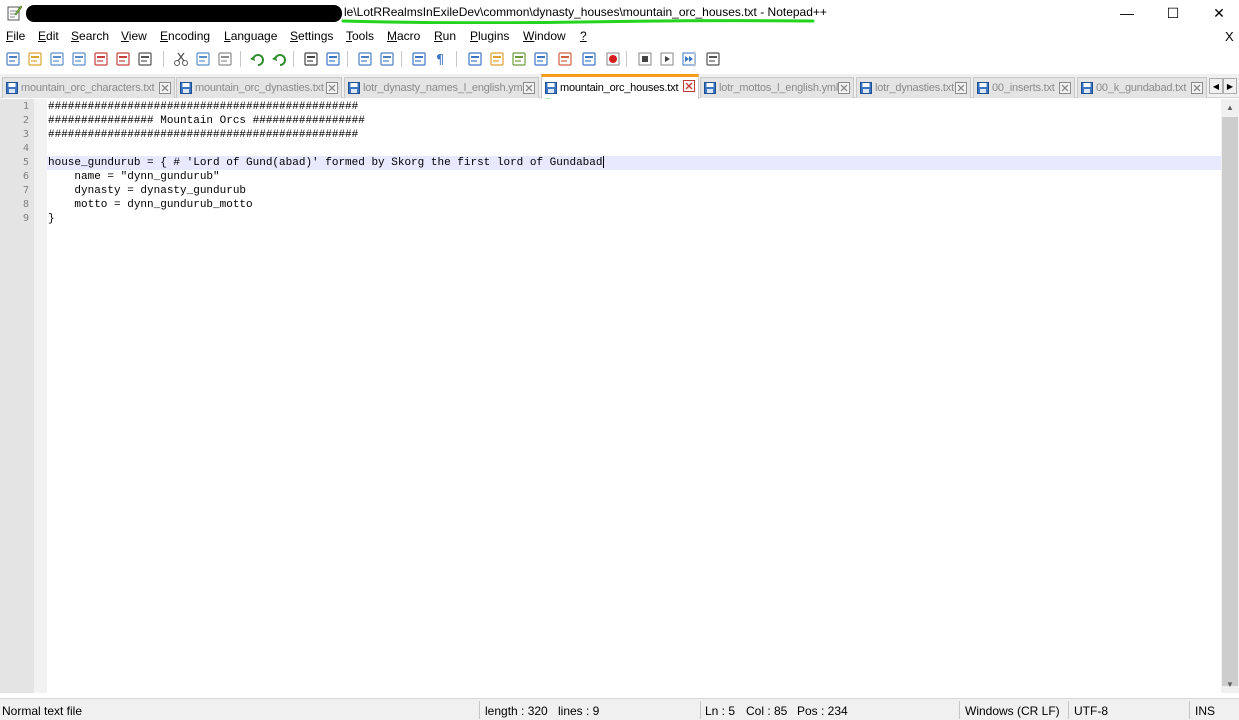 The image size is (1239, 720). What do you see at coordinates (181, 59) in the screenshot?
I see `cut-icon` at bounding box center [181, 59].